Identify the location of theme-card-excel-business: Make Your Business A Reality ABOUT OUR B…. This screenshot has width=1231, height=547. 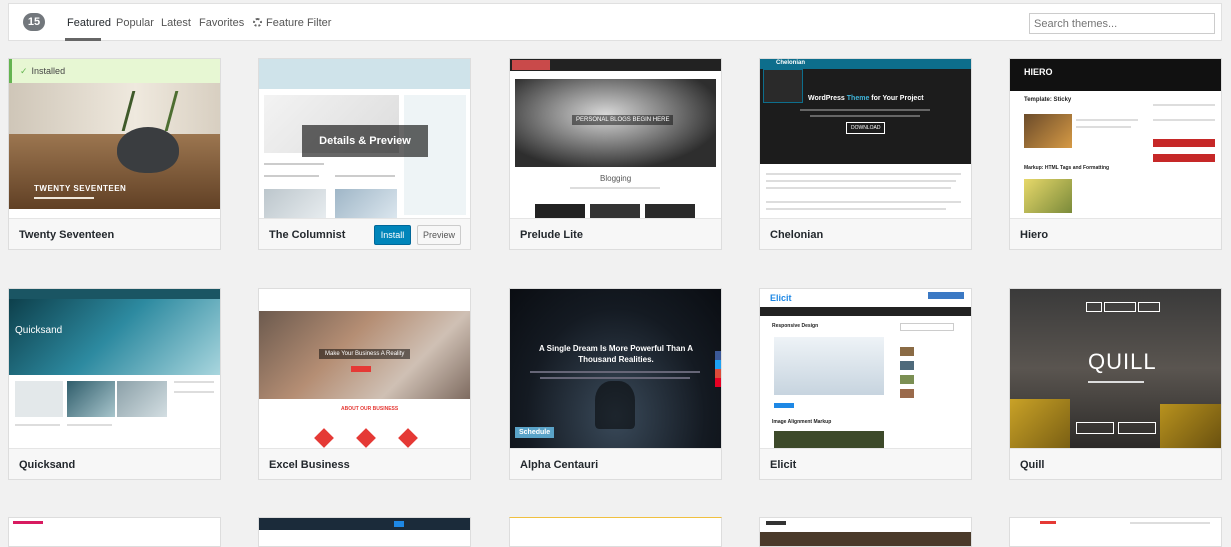
(364, 384).